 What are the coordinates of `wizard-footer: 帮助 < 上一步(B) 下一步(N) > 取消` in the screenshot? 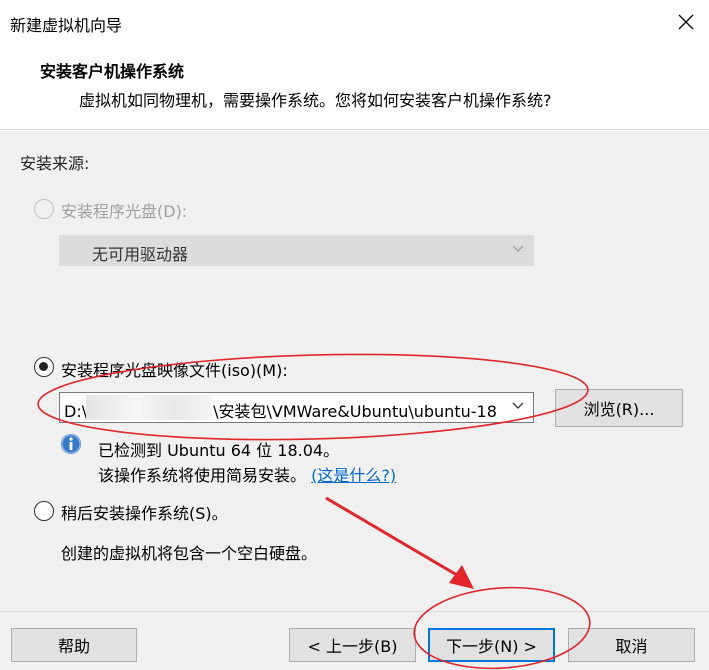 It's located at (354, 640).